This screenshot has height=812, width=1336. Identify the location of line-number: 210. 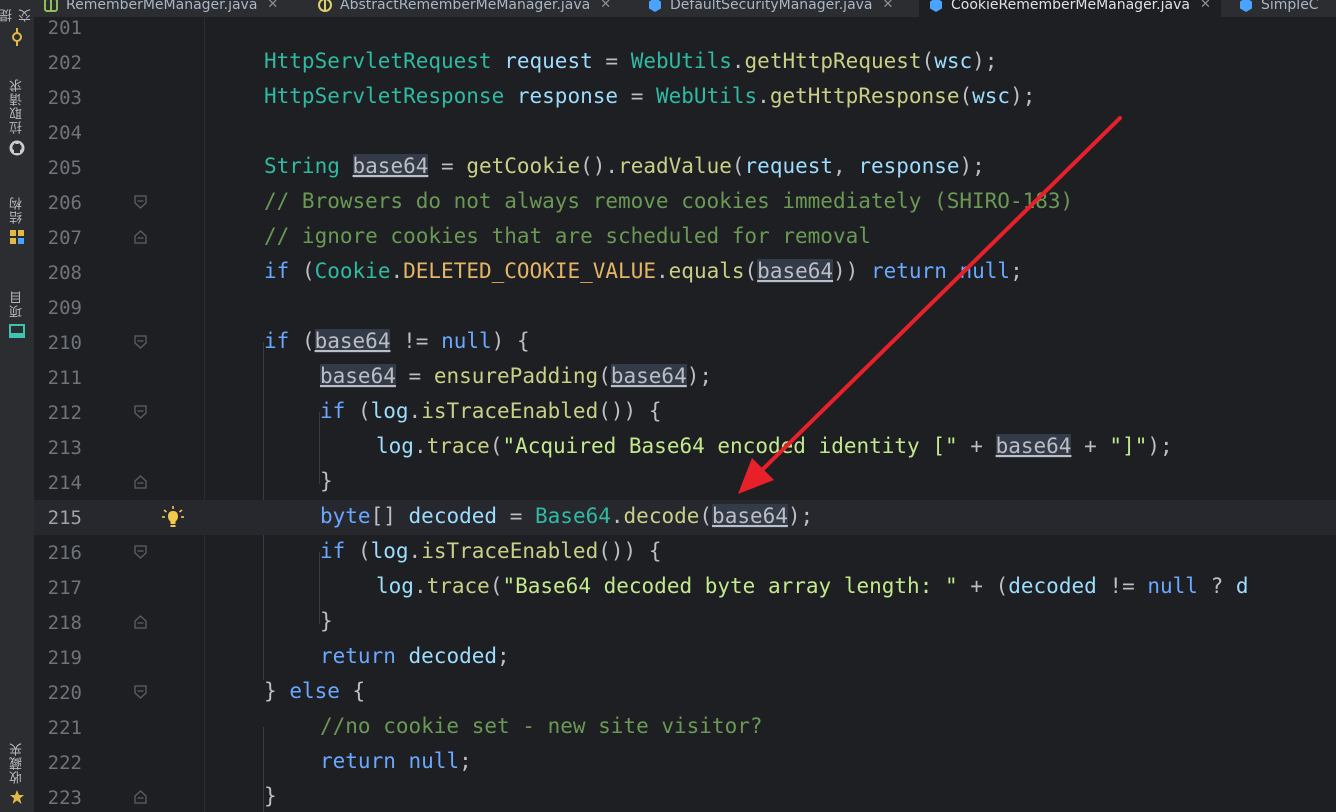
(64, 343).